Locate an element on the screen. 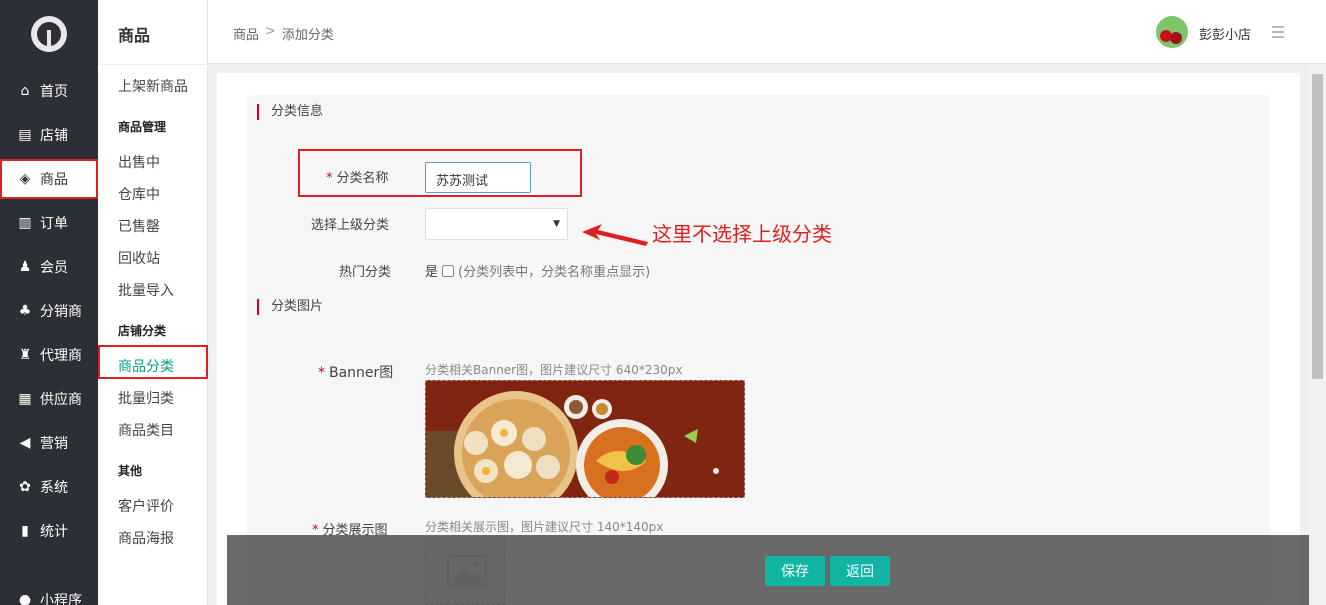 The width and height of the screenshot is (1326, 605). subnav-item-product-catalog: 商品类目 is located at coordinates (146, 430).